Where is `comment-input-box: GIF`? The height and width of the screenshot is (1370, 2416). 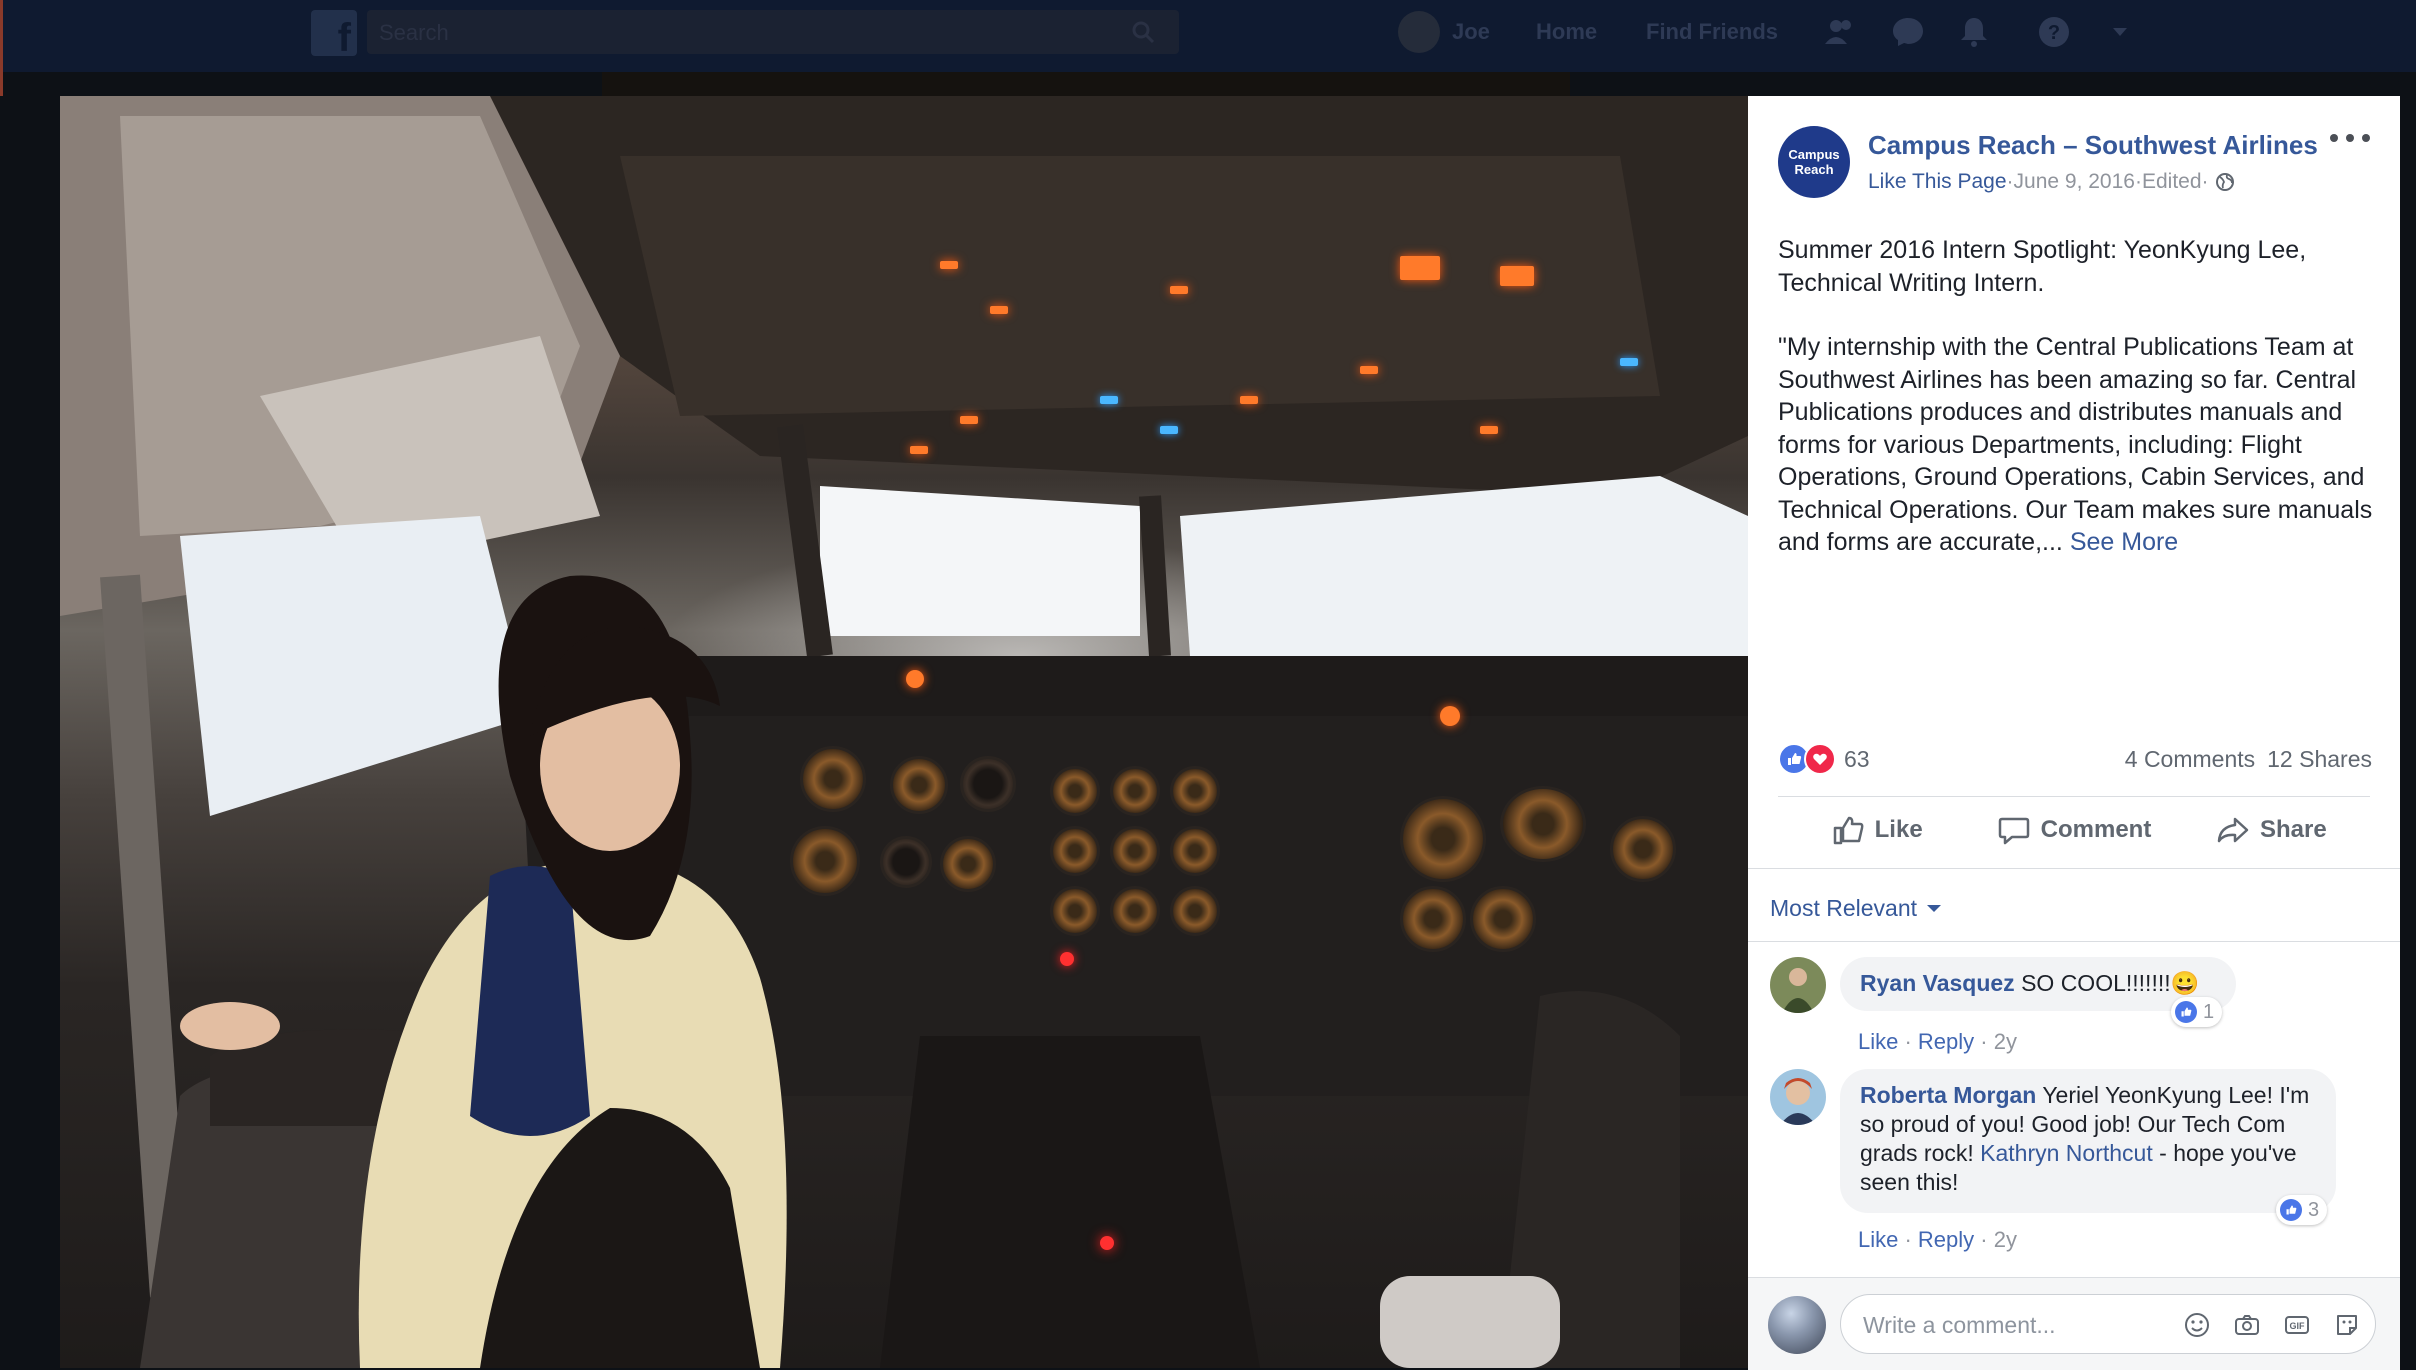
comment-input-box: GIF is located at coordinates (2108, 1324).